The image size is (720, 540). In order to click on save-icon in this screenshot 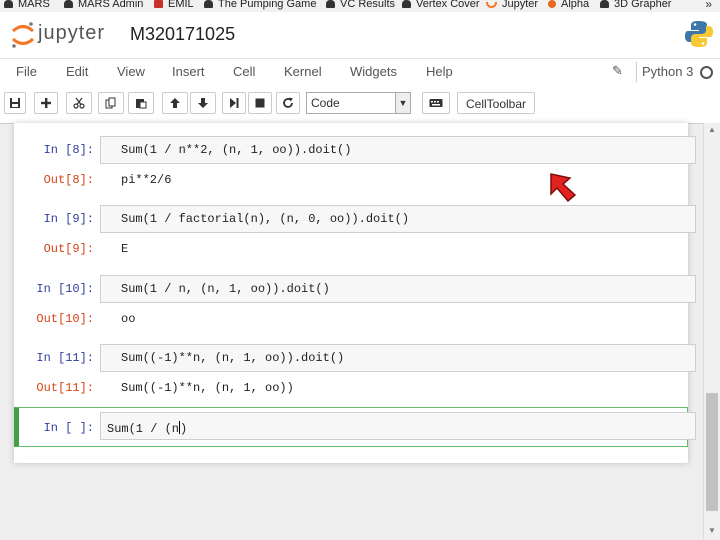, I will do `click(15, 103)`.